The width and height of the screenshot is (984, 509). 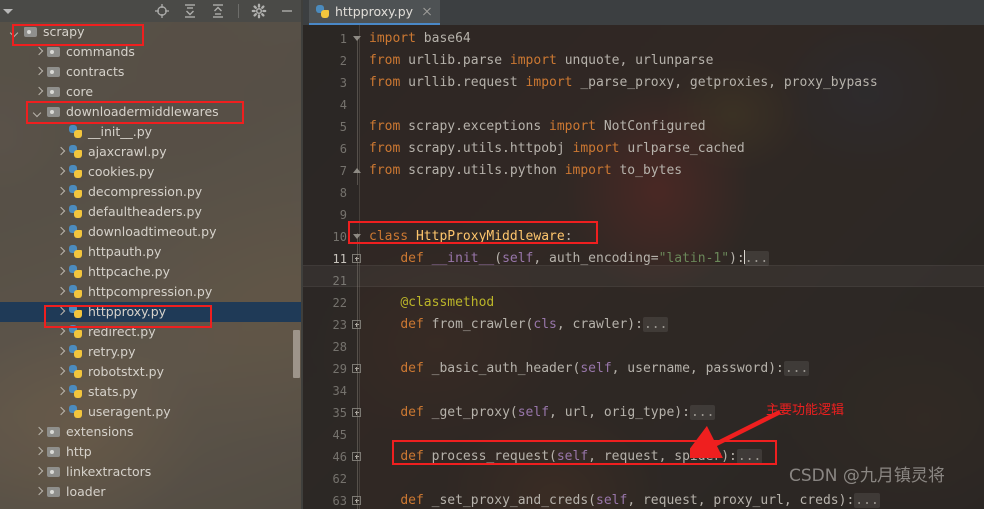 What do you see at coordinates (151, 432) in the screenshot?
I see `tree-item-extensions: extensions` at bounding box center [151, 432].